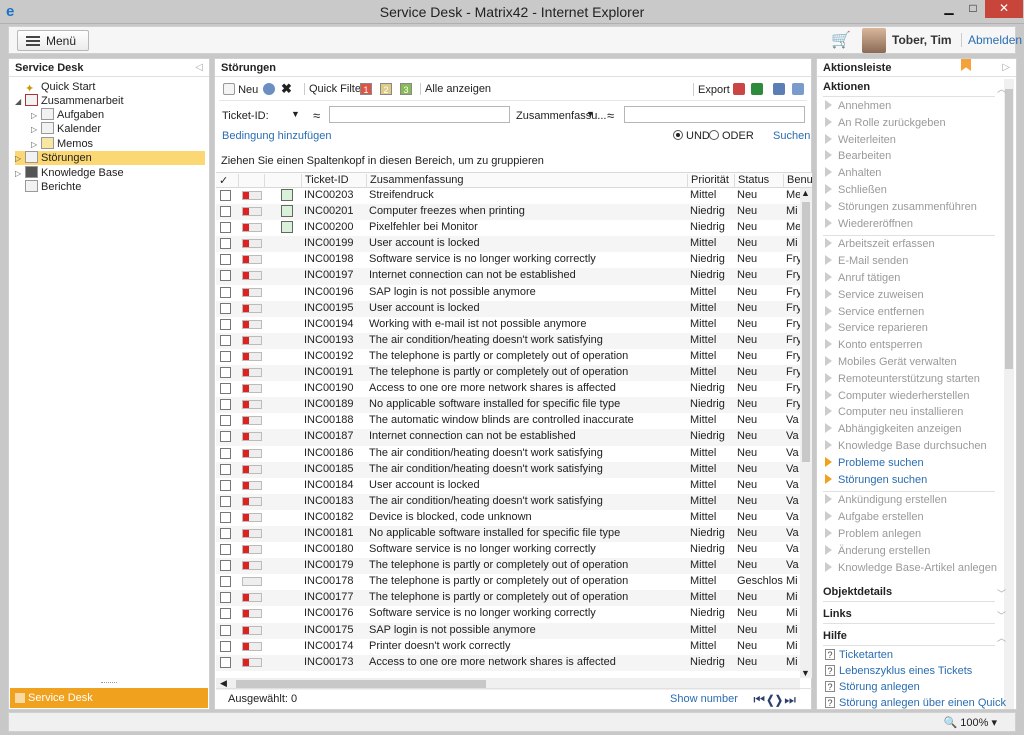  Describe the element at coordinates (885, 122) in the screenshot. I see `action-item: An Rolle zurückgeben` at that location.